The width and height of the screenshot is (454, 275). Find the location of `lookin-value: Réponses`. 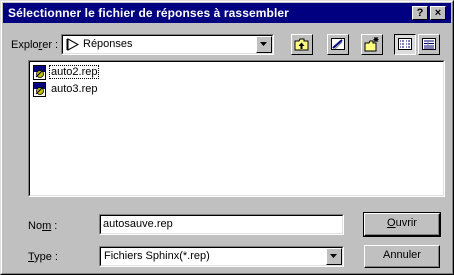

lookin-value: Réponses is located at coordinates (108, 44).